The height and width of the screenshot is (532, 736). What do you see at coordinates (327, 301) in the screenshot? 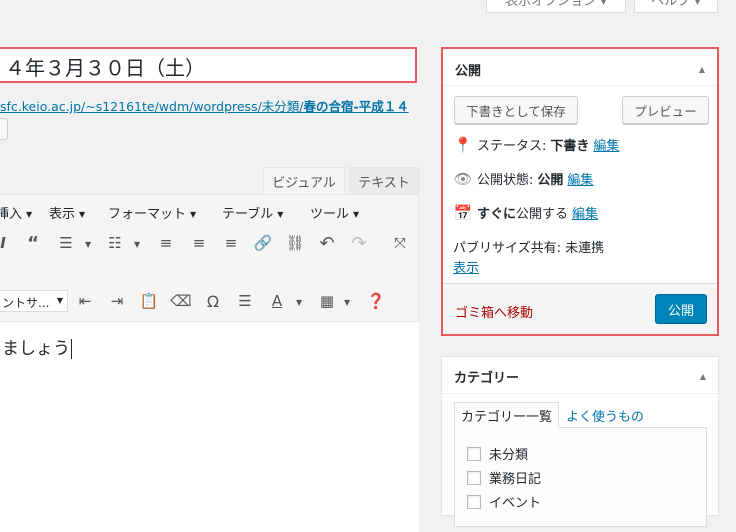
I see `table-icon: ▦` at bounding box center [327, 301].